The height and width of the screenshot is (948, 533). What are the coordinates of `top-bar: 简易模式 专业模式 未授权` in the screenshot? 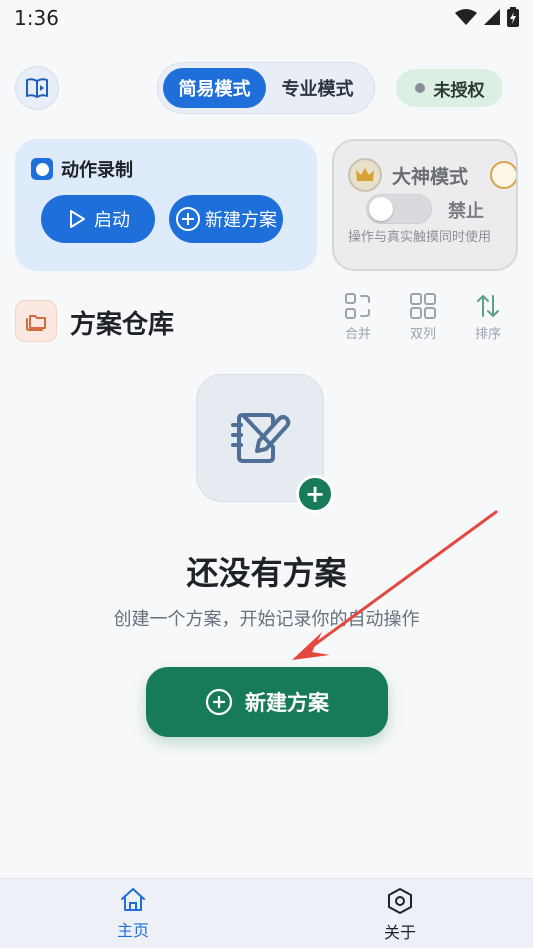 It's located at (266, 88).